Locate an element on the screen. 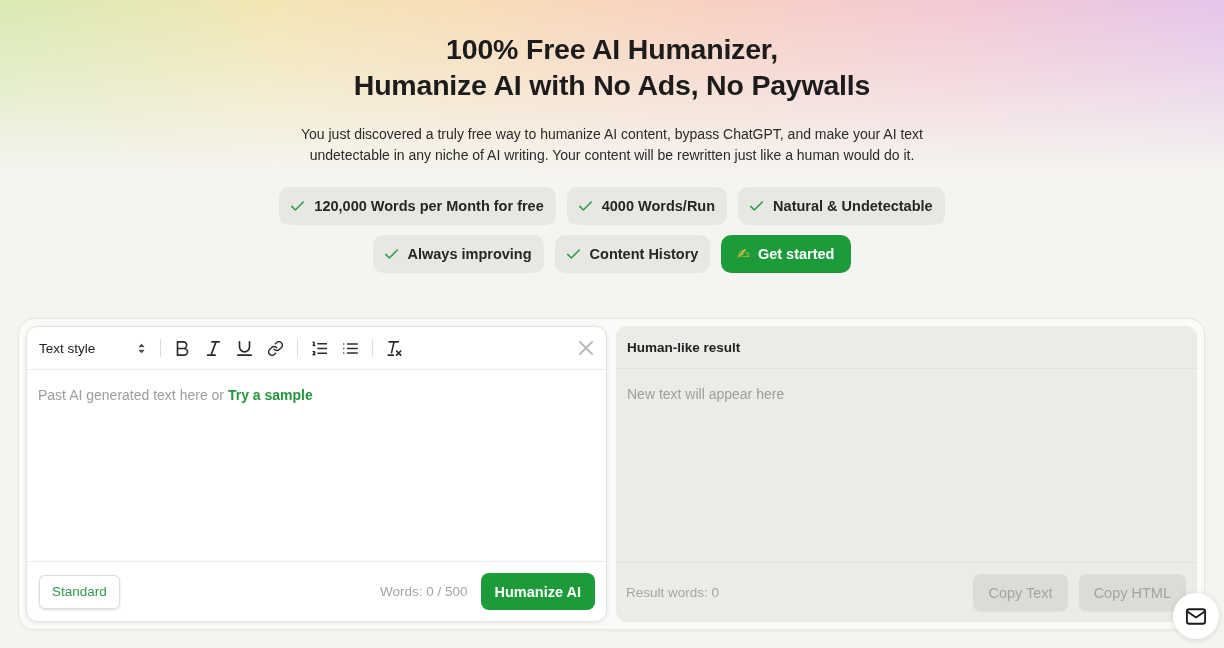 This screenshot has width=1224, height=648. feature-label: 4000 Words/Run is located at coordinates (658, 206).